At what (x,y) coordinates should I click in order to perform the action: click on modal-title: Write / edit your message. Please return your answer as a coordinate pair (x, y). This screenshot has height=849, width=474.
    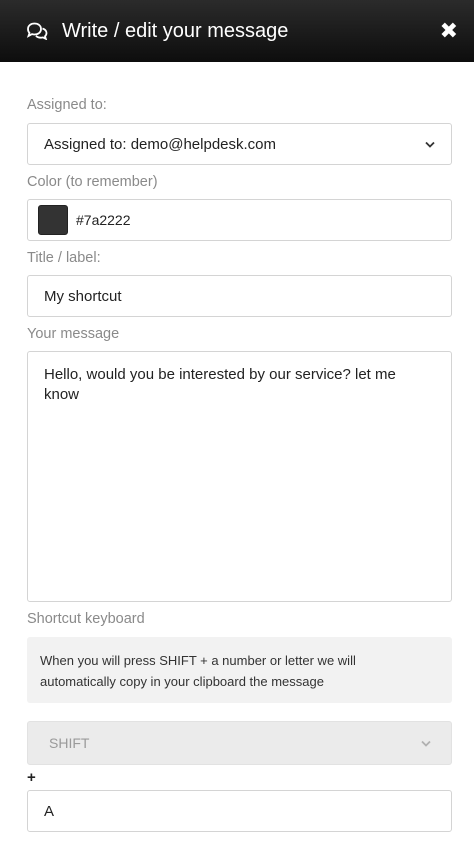
    Looking at the image, I should click on (175, 30).